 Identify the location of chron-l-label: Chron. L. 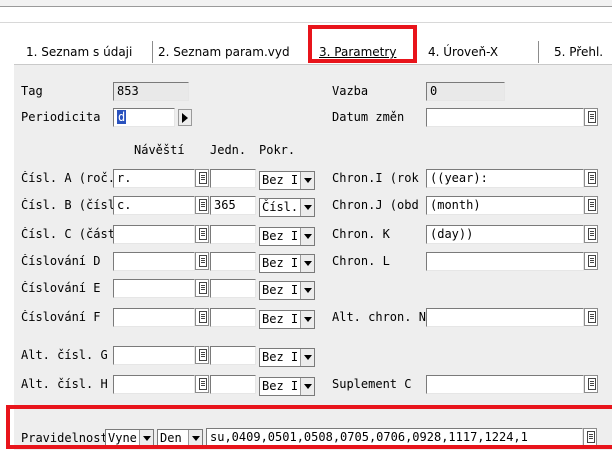
(361, 261).